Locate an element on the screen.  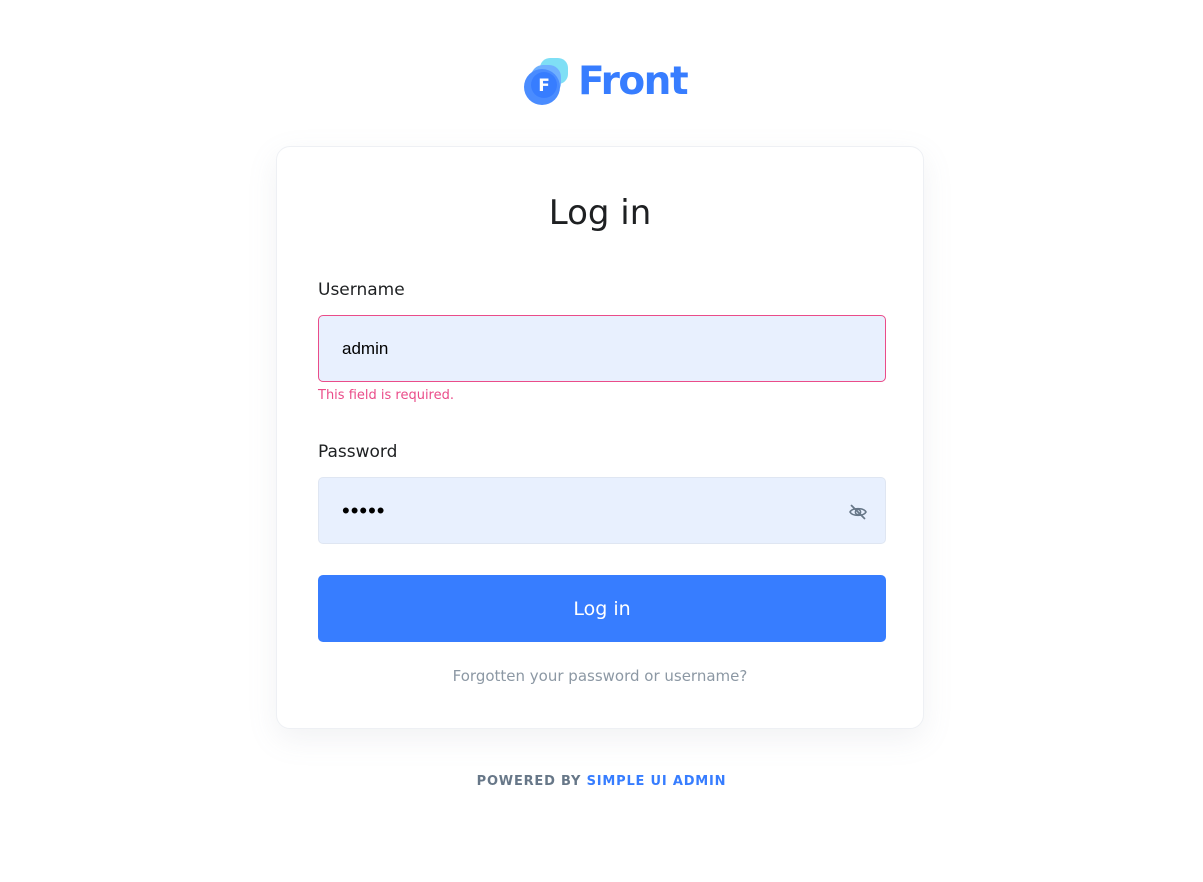
brand-logo-icon: F is located at coordinates (546, 82).